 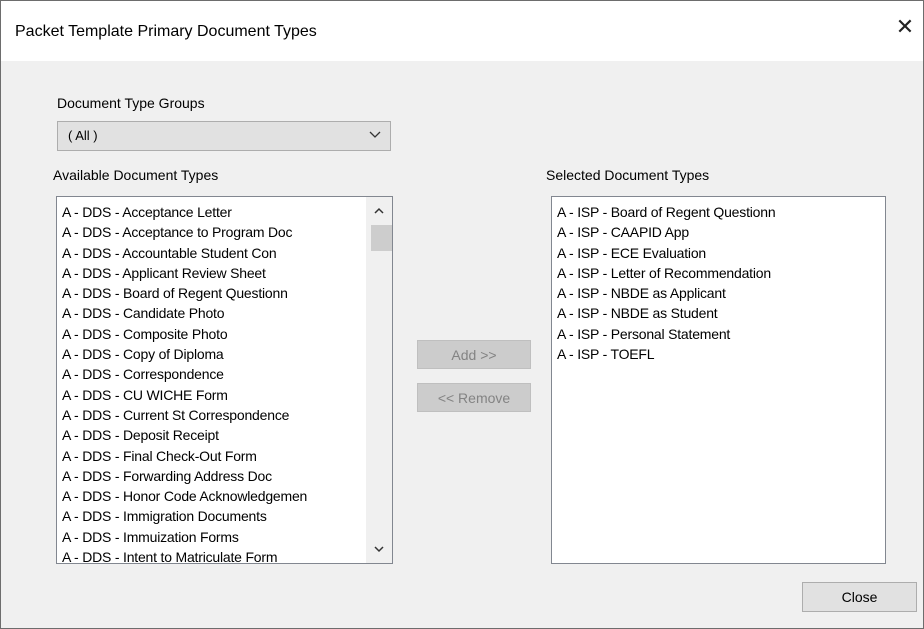 What do you see at coordinates (184, 456) in the screenshot?
I see `list-item: A - DDS - Final Check-Out Form` at bounding box center [184, 456].